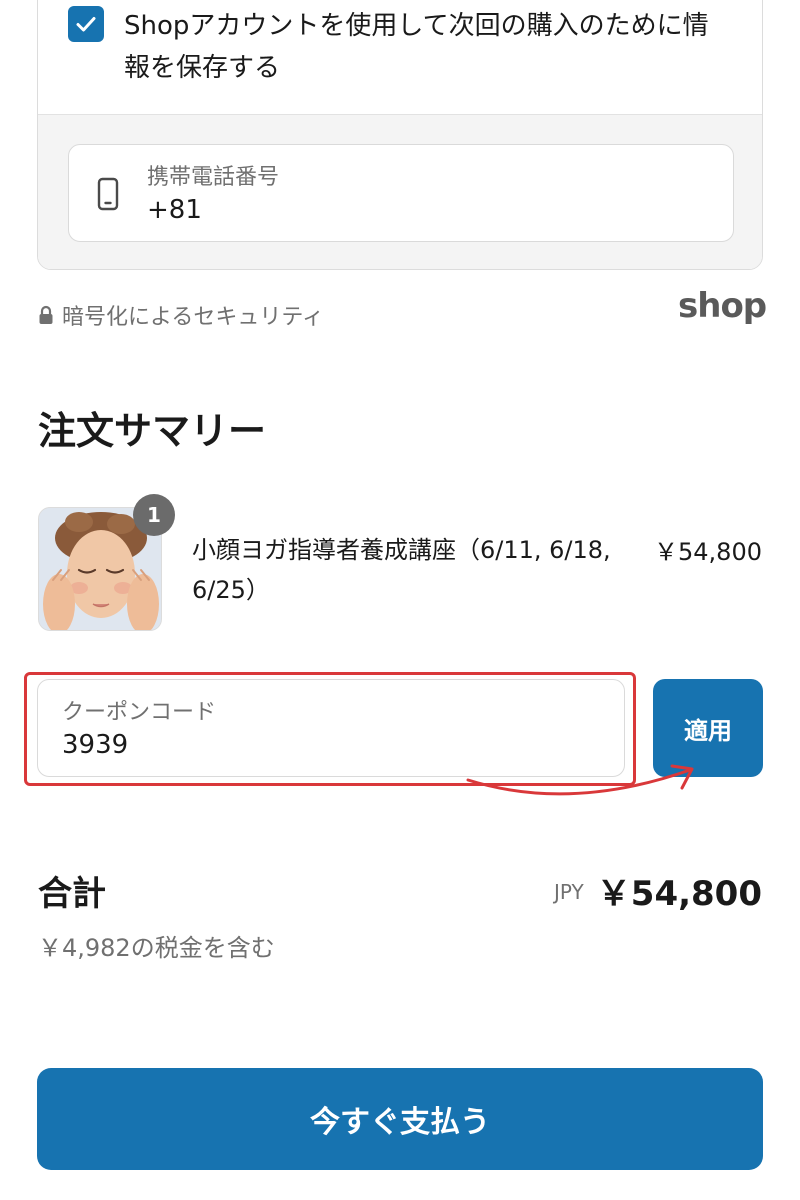 This screenshot has width=800, height=1200. I want to click on security-text: 暗号化によるセキュリティ, so click(193, 317).